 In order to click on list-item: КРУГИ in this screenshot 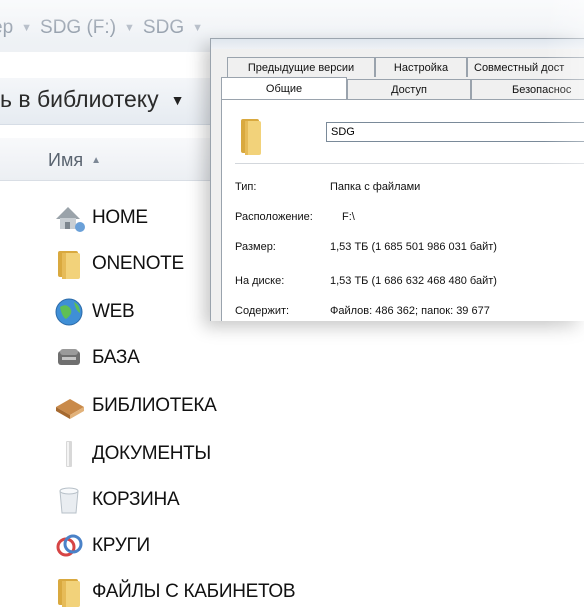, I will do `click(101, 546)`.